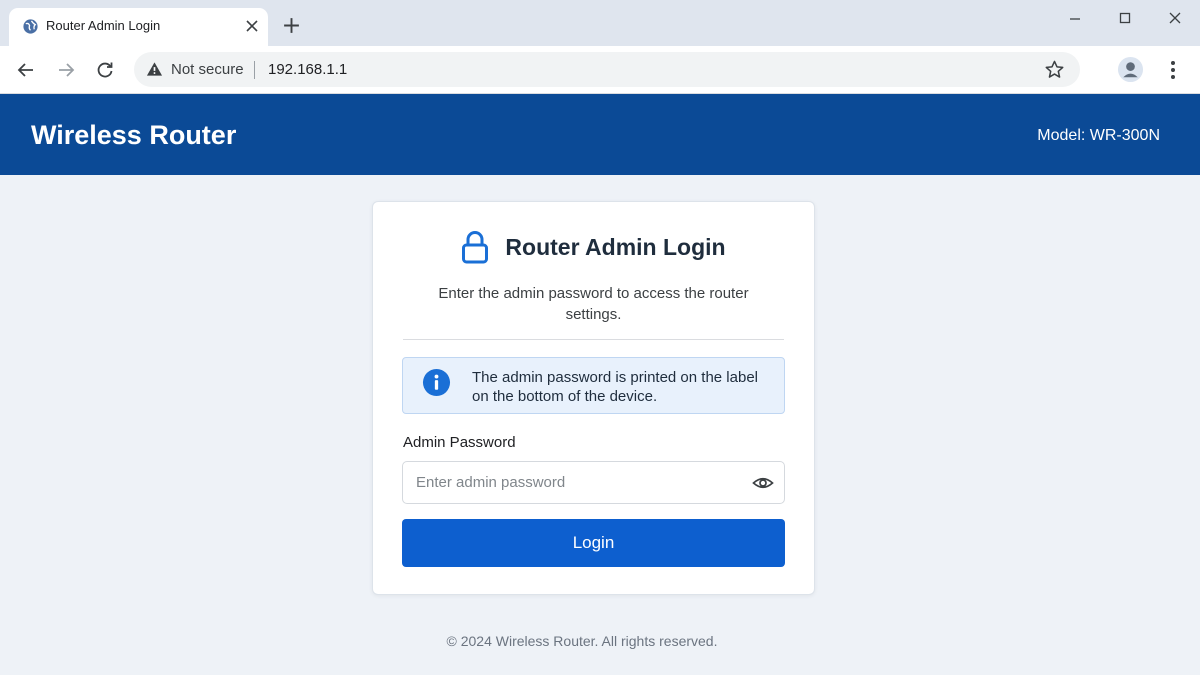  I want to click on minimize-icon, so click(1075, 19).